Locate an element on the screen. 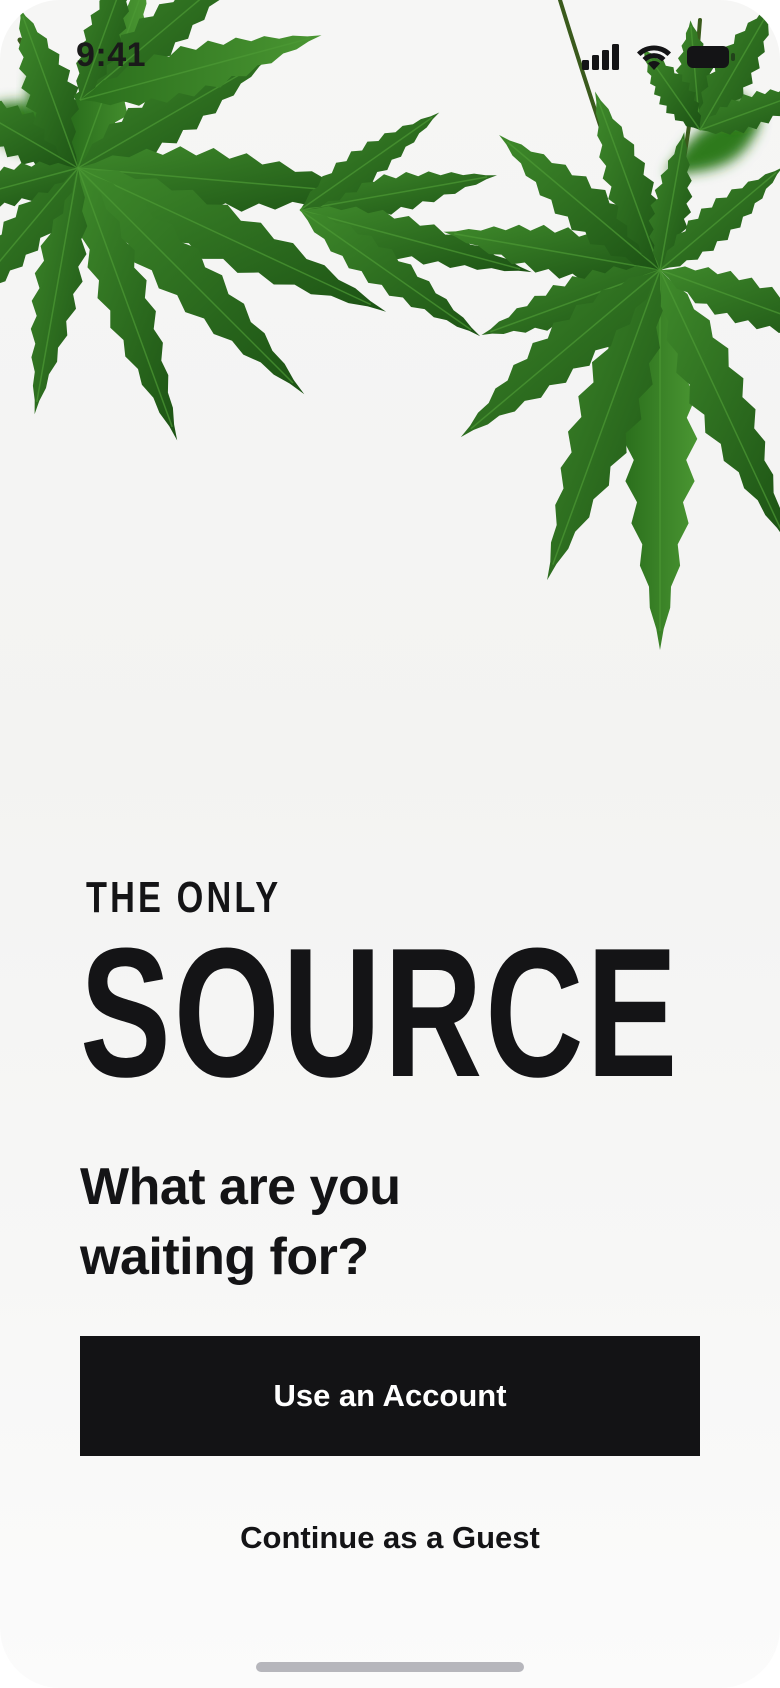 This screenshot has height=1688, width=780. status-icons is located at coordinates (659, 57).